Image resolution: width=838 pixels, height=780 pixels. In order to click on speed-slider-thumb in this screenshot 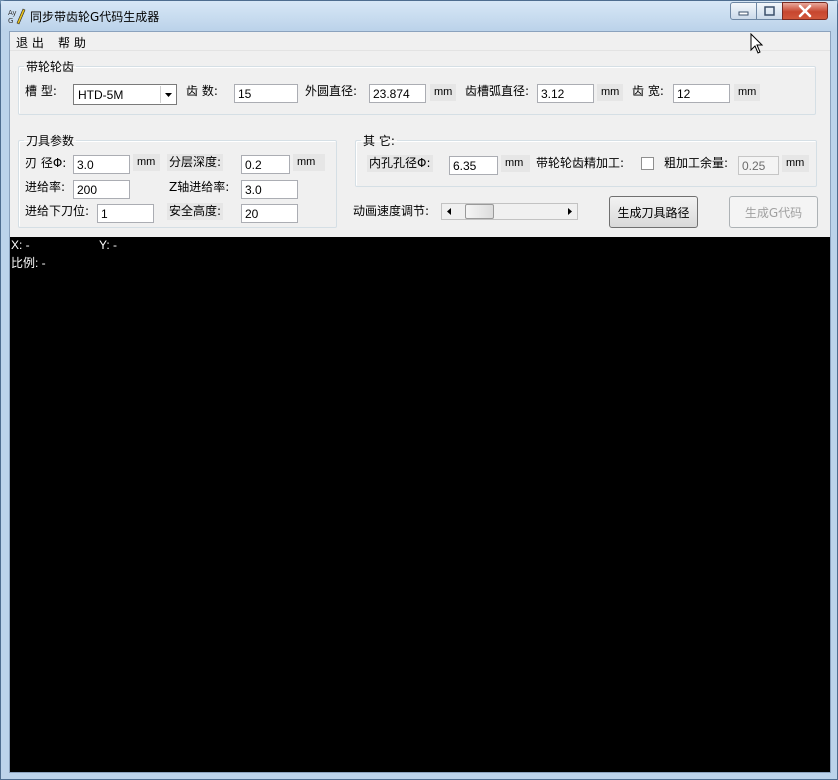, I will do `click(479, 211)`.